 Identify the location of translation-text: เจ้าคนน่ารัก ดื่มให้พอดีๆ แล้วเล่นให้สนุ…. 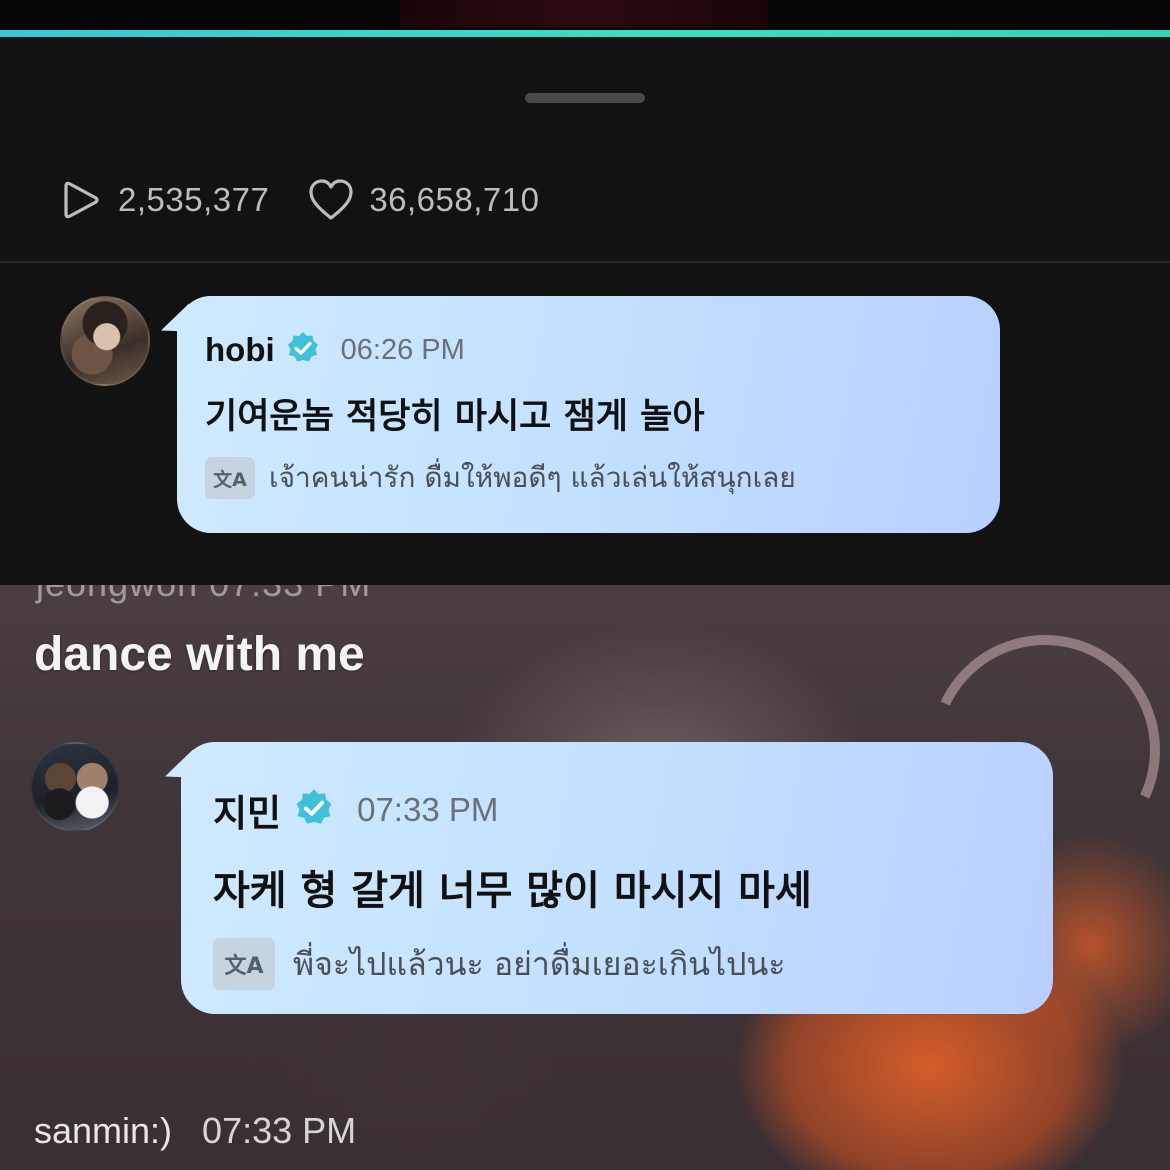
(532, 477).